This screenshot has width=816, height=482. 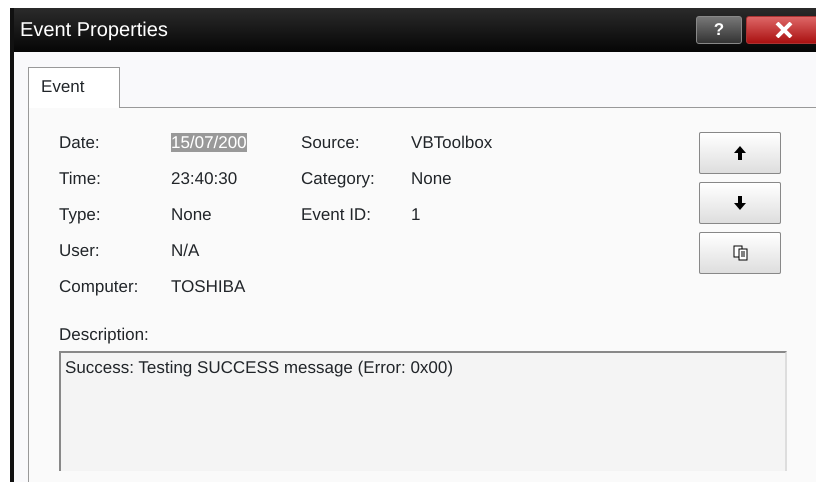 I want to click on up-arrow-button, so click(x=740, y=153).